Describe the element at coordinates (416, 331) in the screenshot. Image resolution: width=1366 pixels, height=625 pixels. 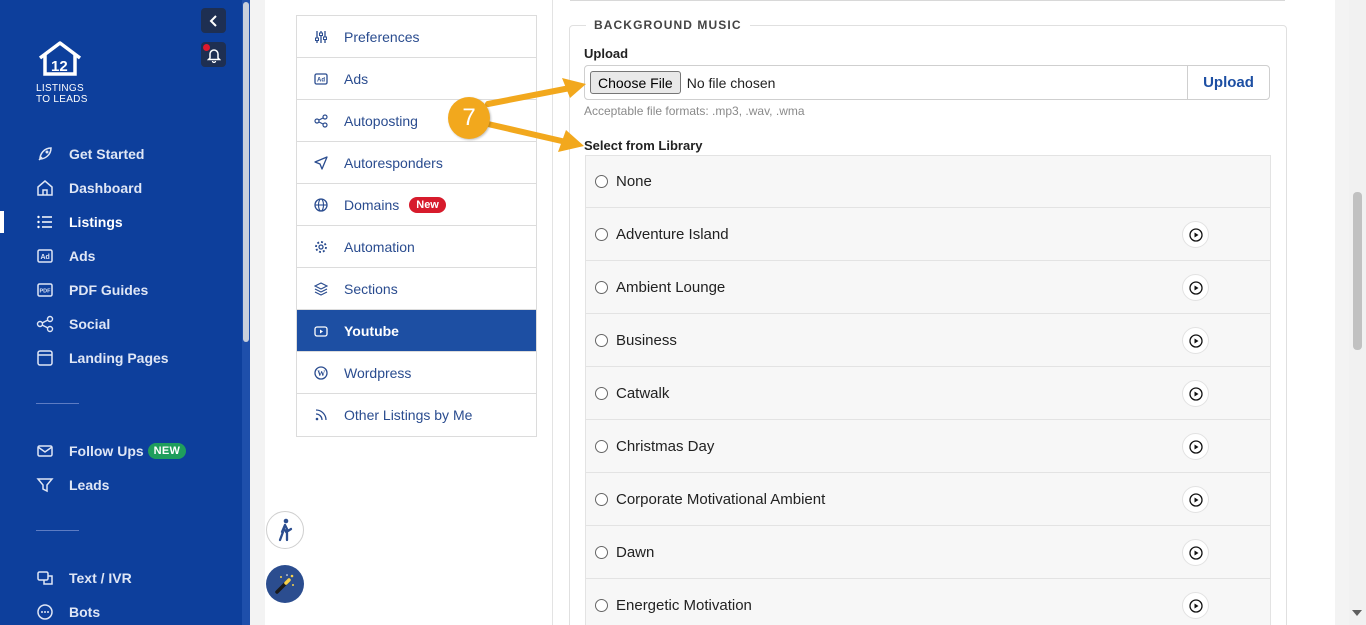
I see `menu-item-youtube: Youtube` at that location.